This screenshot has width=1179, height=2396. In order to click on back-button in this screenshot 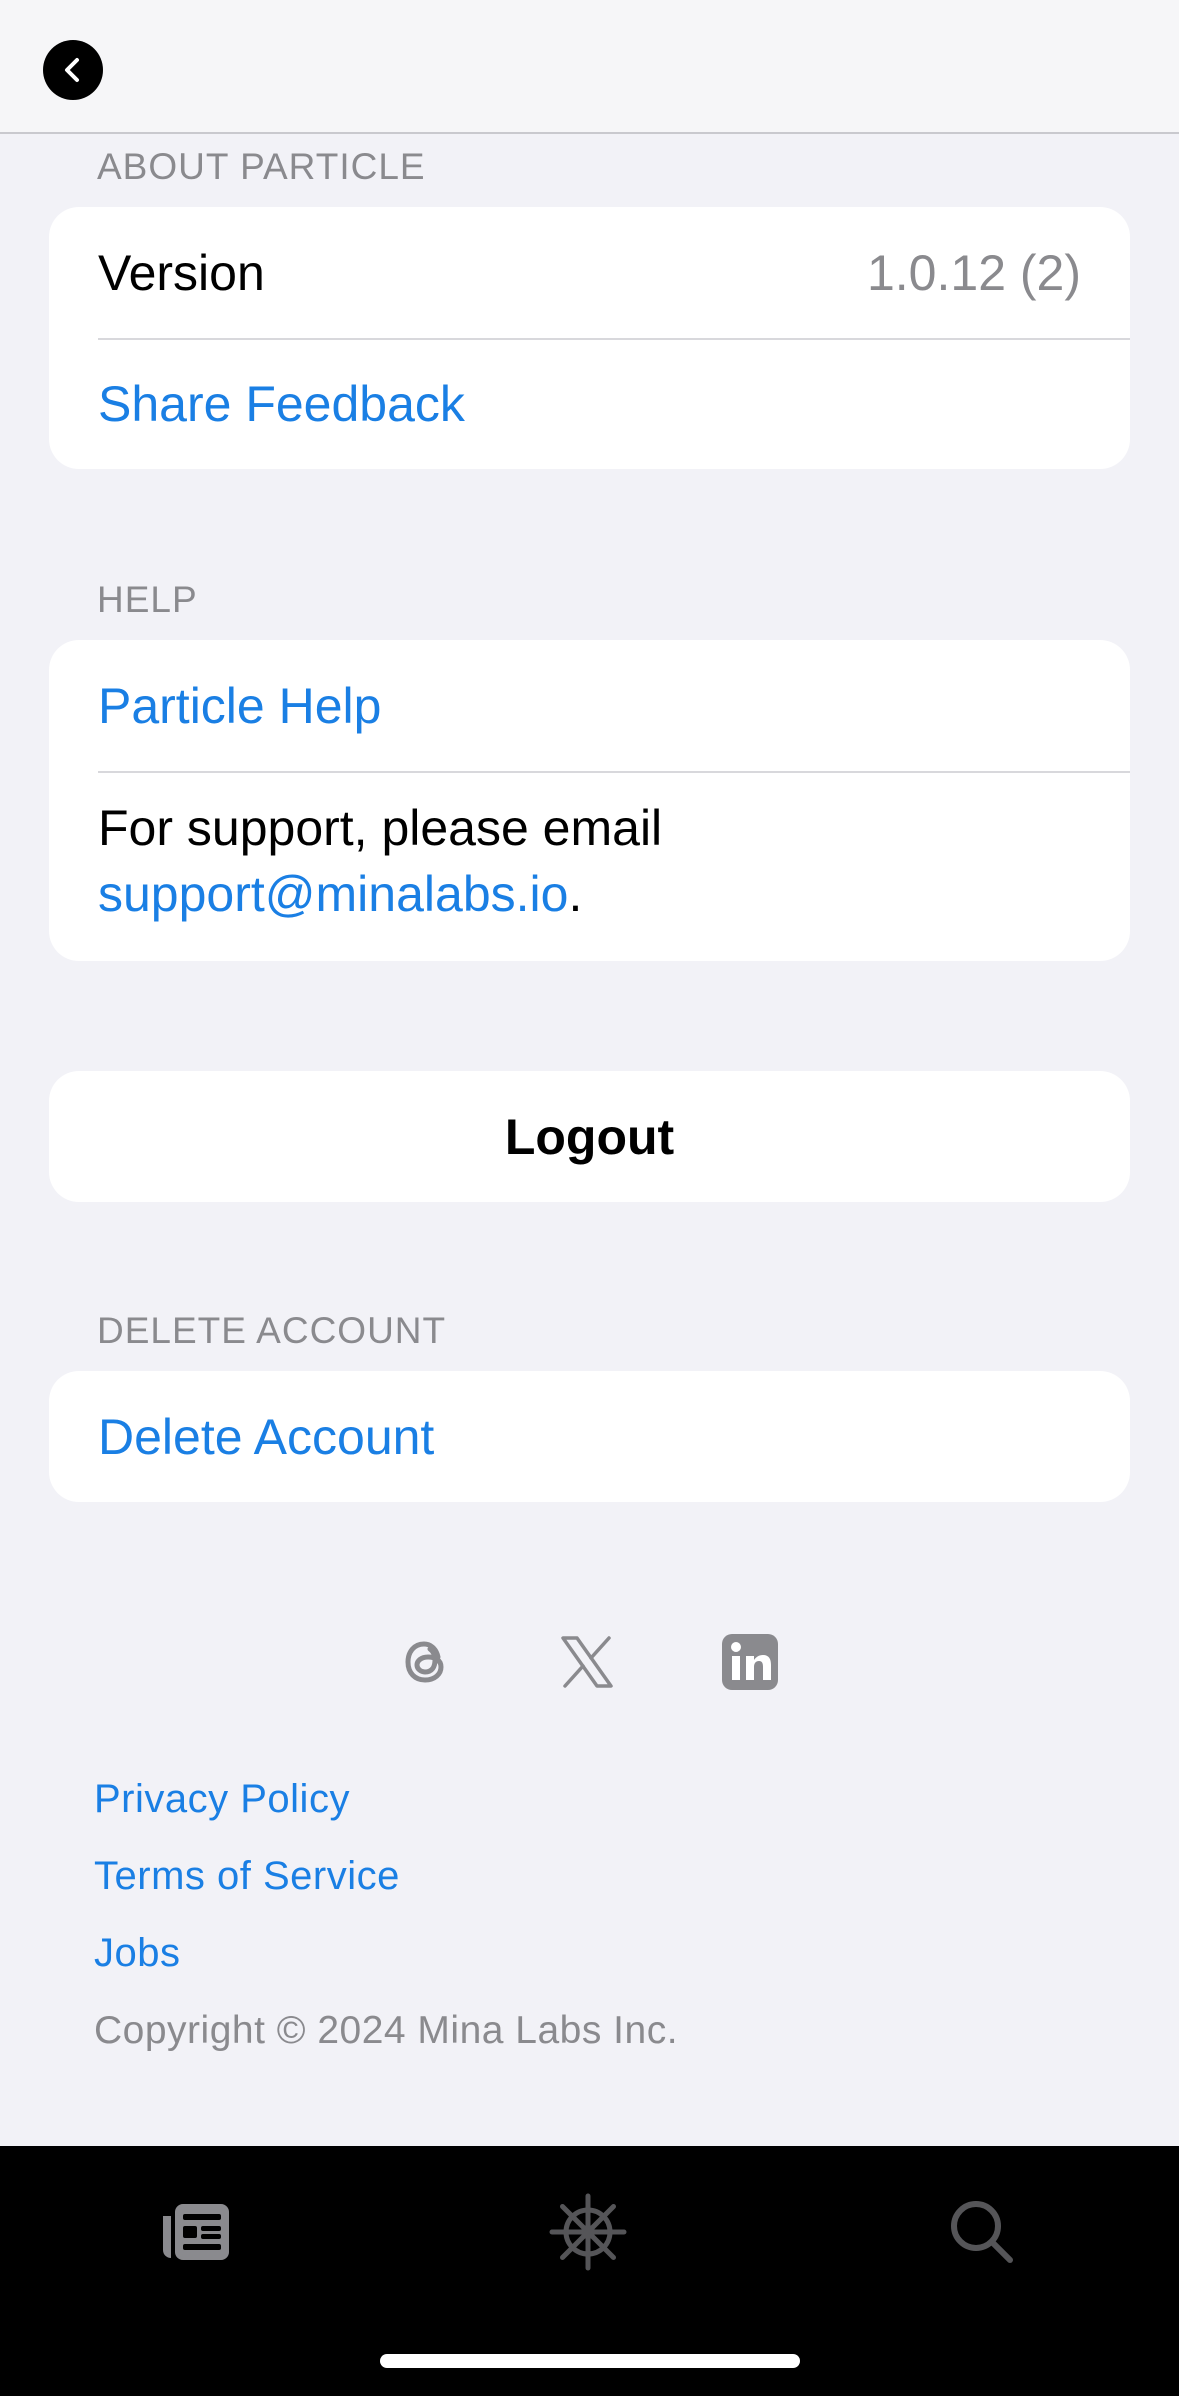, I will do `click(73, 70)`.